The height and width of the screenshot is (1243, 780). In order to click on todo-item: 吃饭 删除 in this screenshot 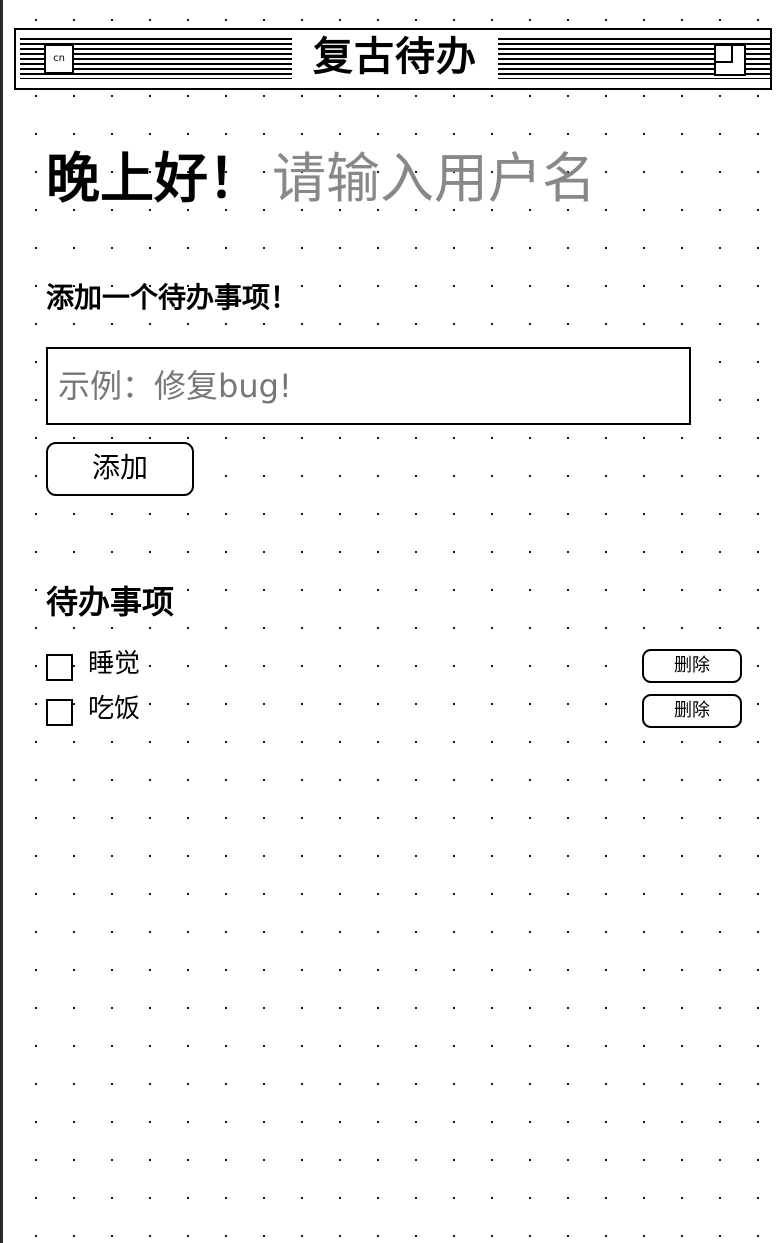, I will do `click(396, 714)`.